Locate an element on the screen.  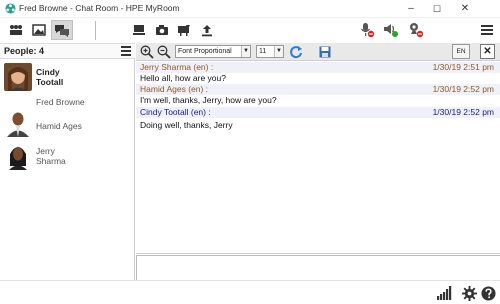
save-icon is located at coordinates (325, 52).